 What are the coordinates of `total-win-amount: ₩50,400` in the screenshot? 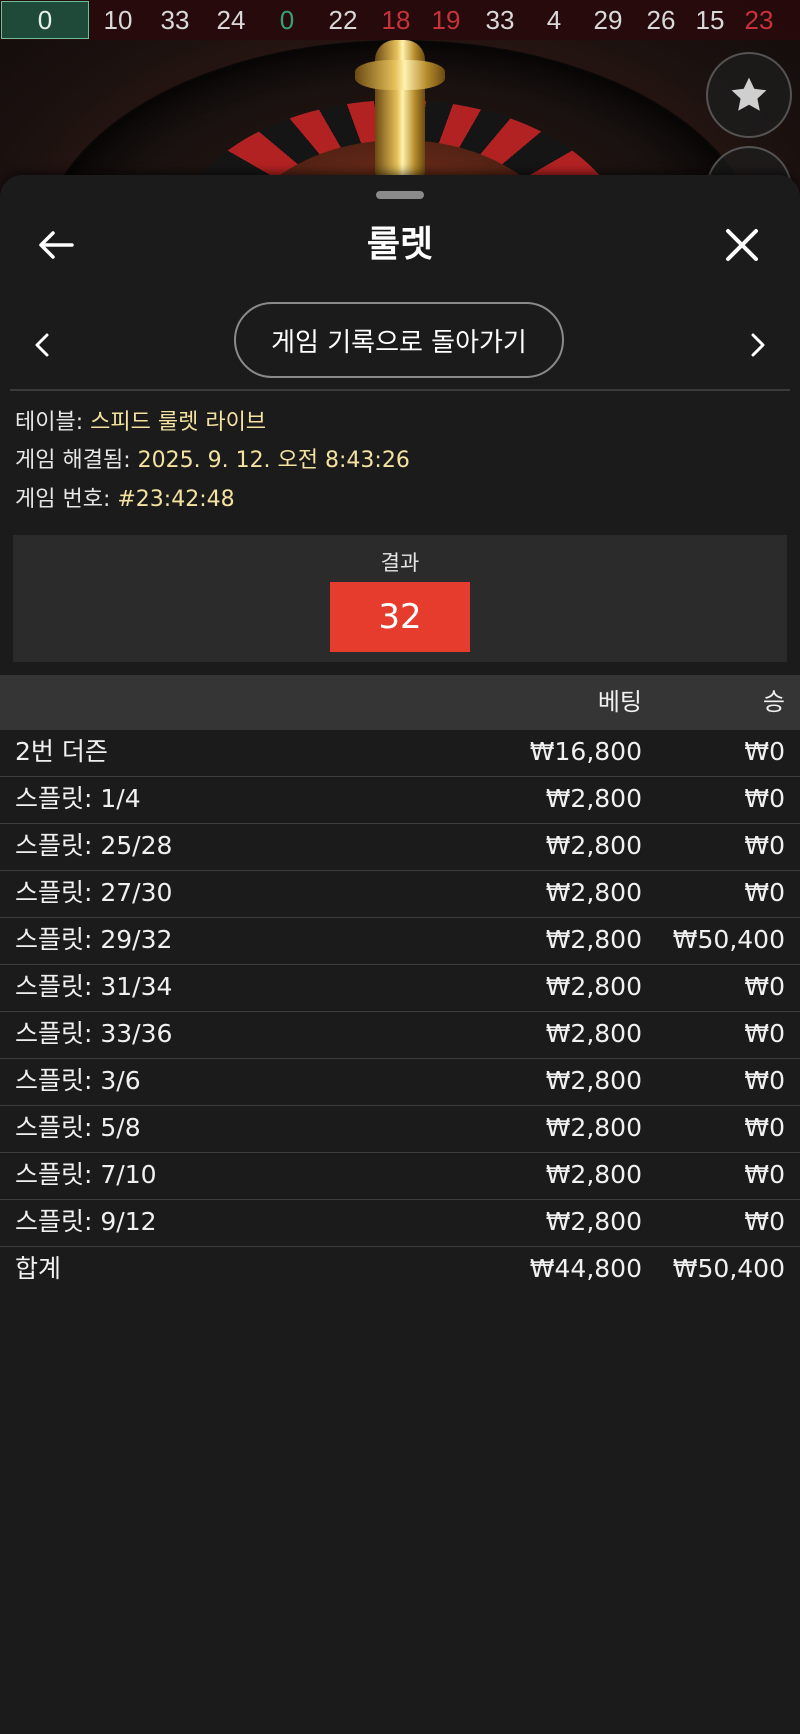 It's located at (728, 1268).